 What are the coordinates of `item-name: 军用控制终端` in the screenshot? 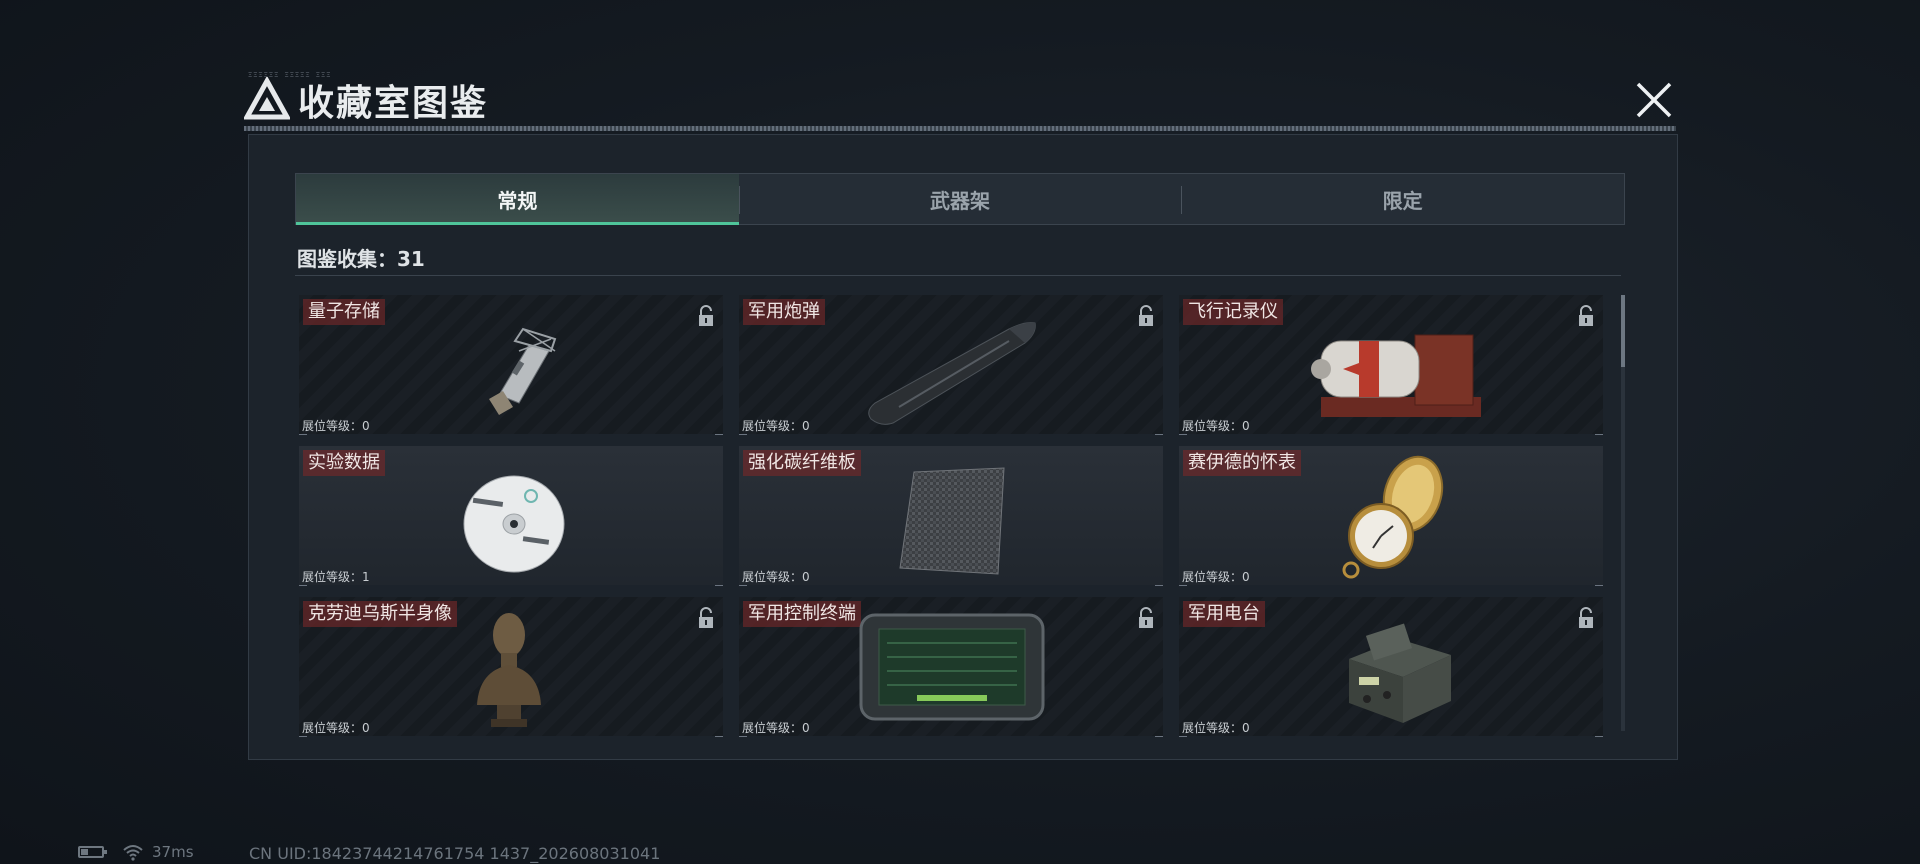 It's located at (802, 614).